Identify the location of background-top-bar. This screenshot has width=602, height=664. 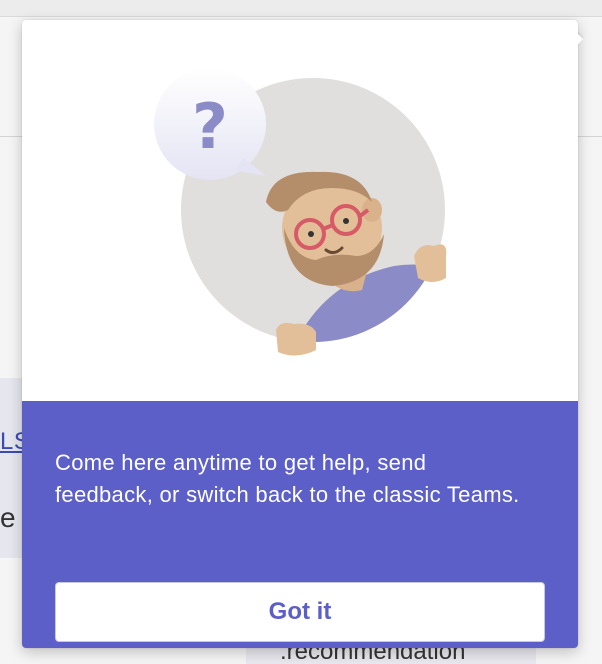
(301, 8).